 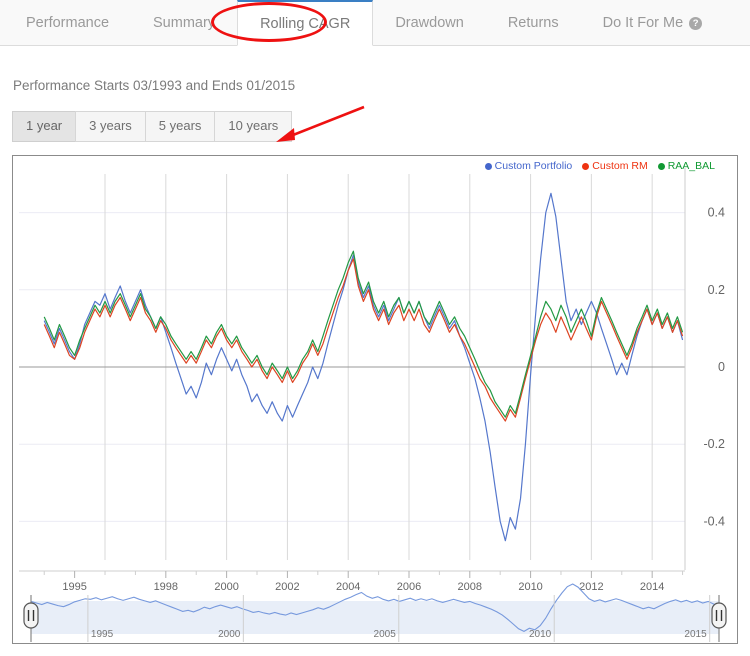 What do you see at coordinates (166, 587) in the screenshot?
I see `x-axis-tick-label: 1998` at bounding box center [166, 587].